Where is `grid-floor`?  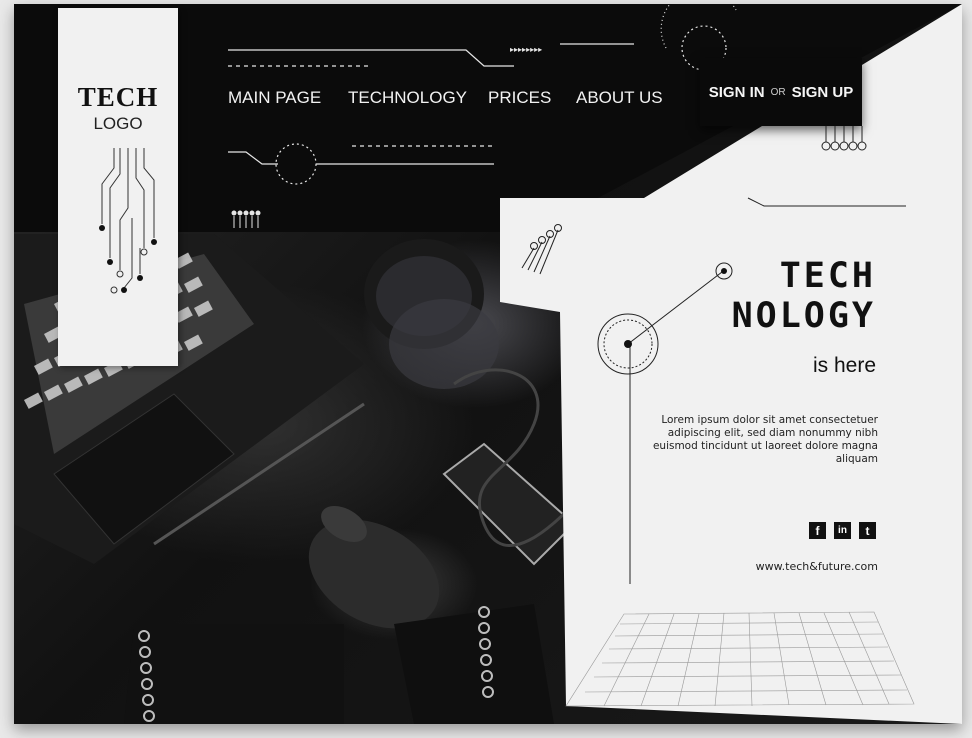
grid-floor is located at coordinates (740, 659).